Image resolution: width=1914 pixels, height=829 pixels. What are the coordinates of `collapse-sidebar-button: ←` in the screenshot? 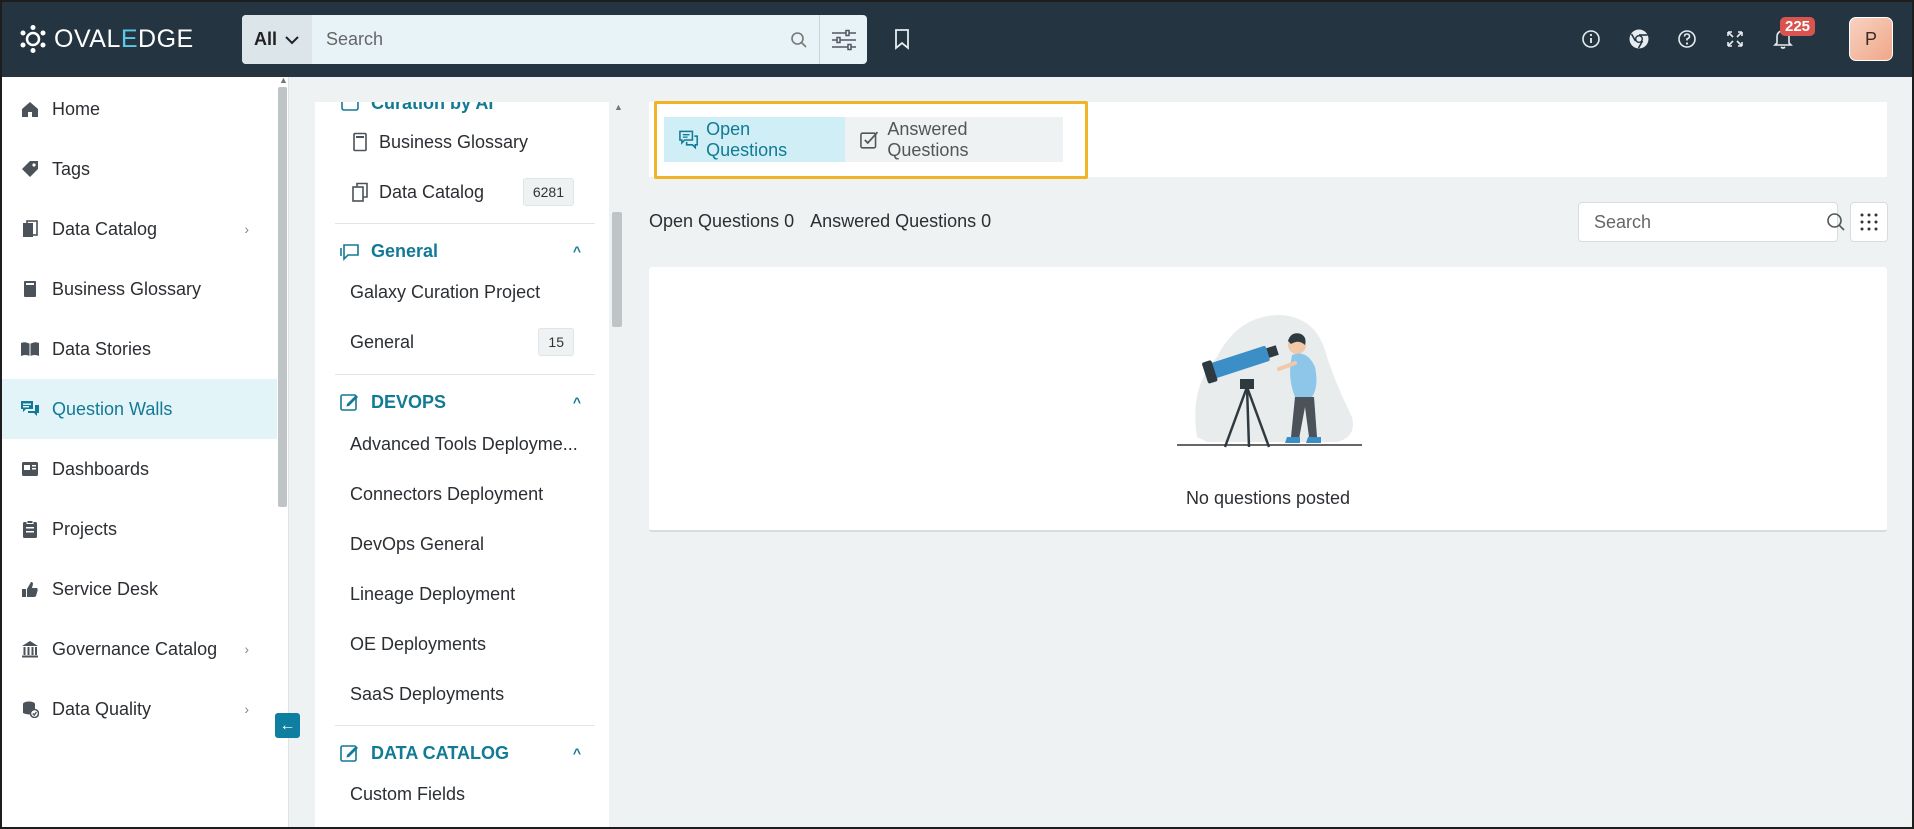 It's located at (287, 725).